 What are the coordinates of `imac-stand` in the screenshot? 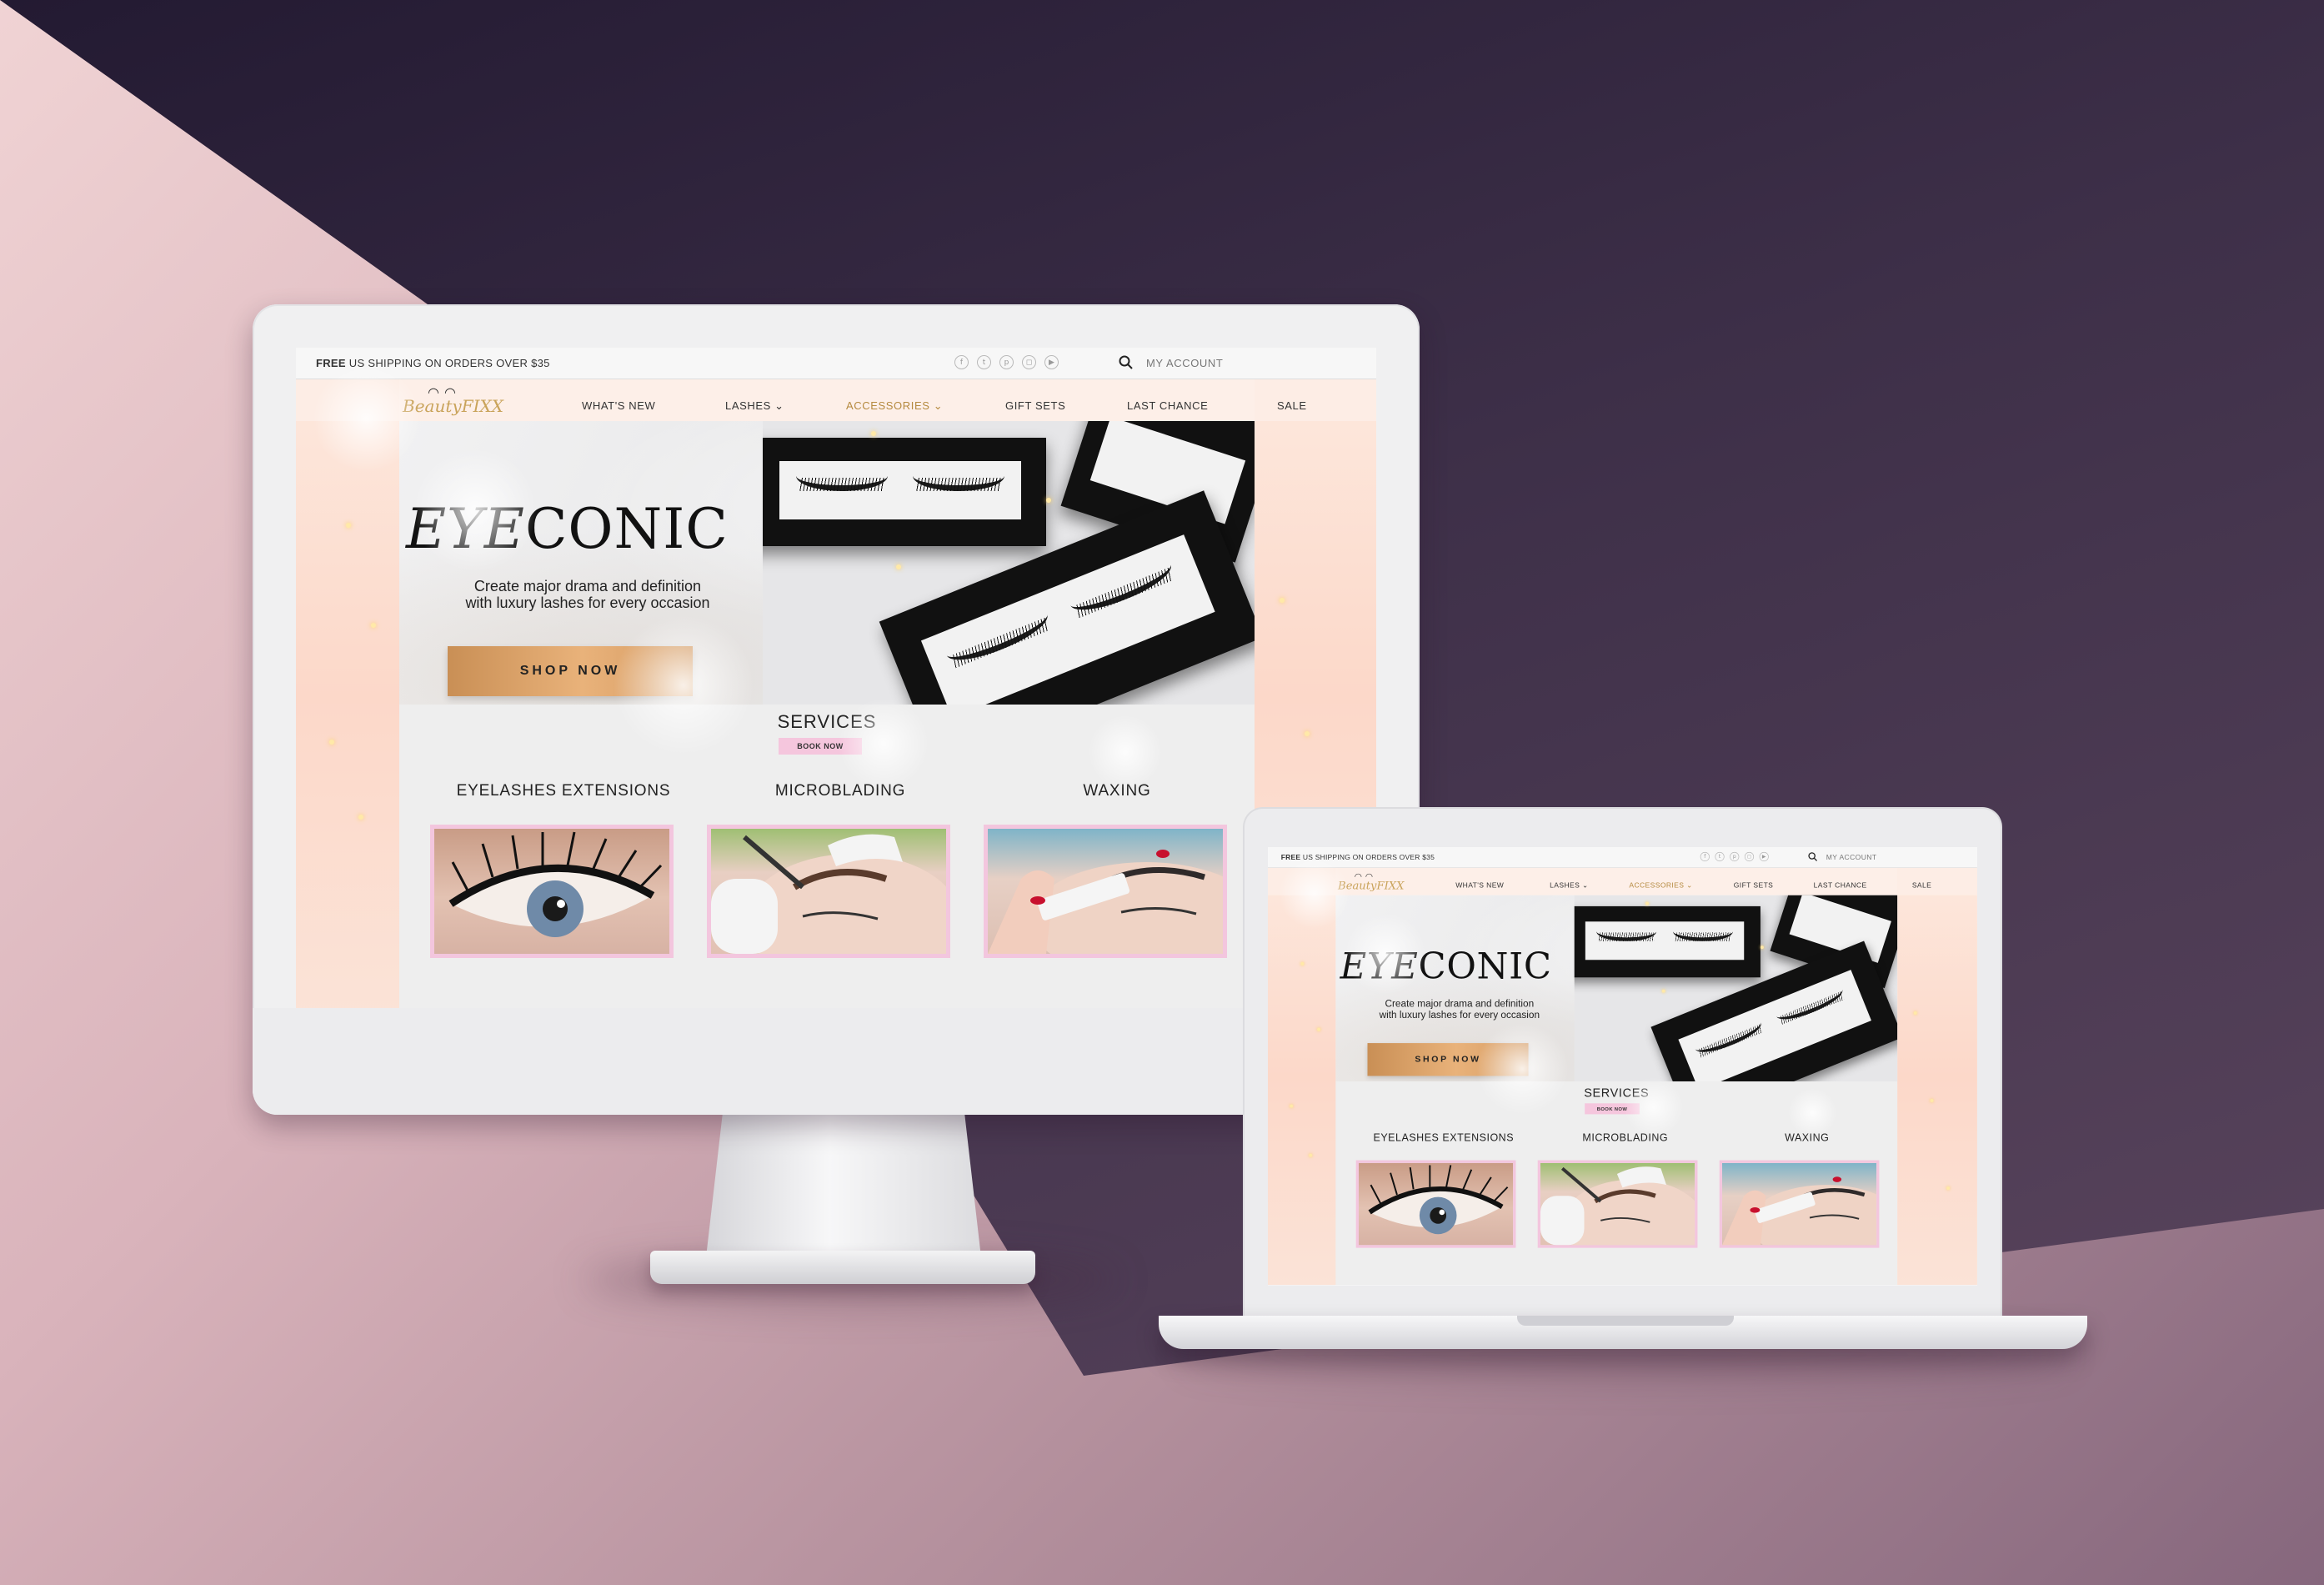 It's located at (844, 1185).